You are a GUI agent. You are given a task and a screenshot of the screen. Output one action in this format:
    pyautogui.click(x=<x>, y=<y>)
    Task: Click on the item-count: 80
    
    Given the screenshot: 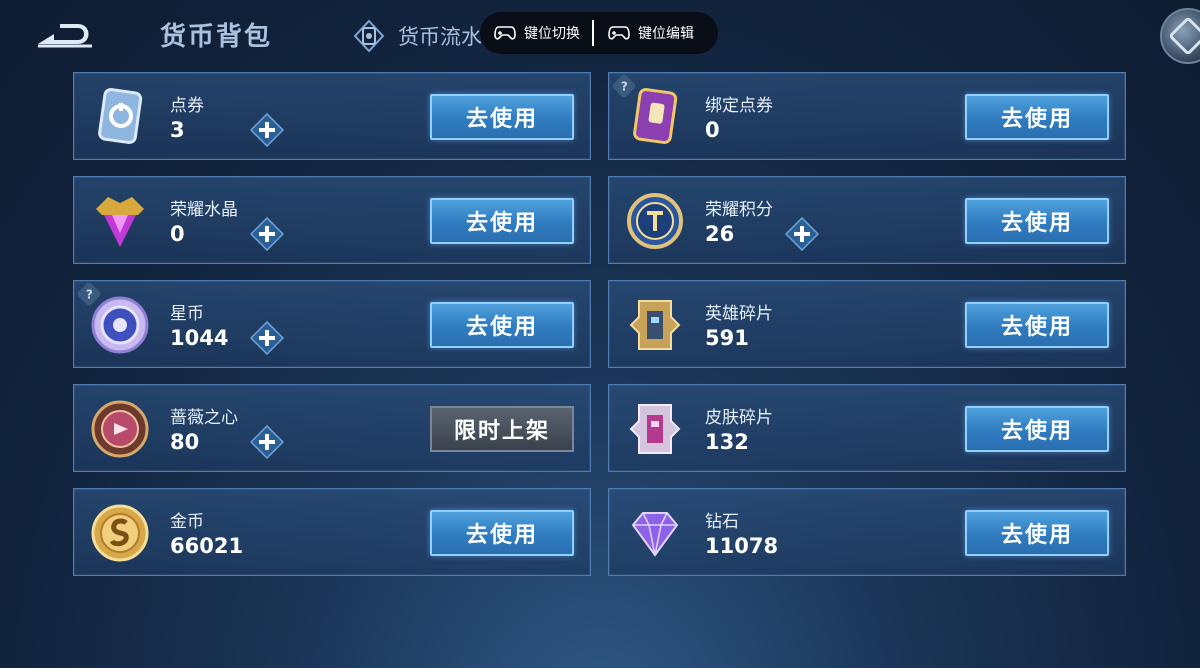 What is the action you would take?
    pyautogui.click(x=185, y=442)
    